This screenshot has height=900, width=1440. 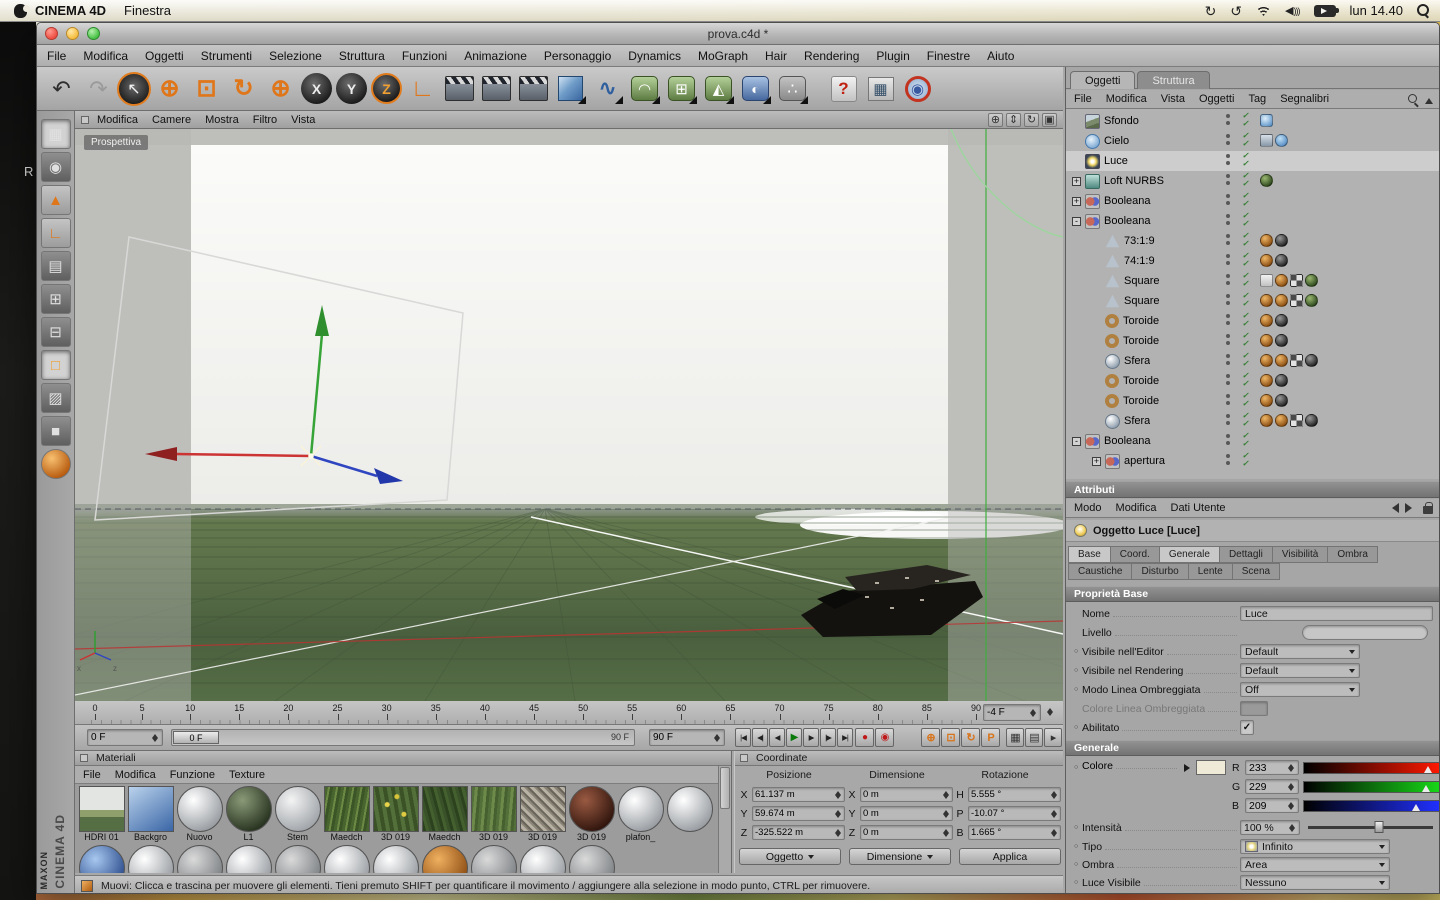 I want to click on material-item: 3D 019, so click(x=395, y=814).